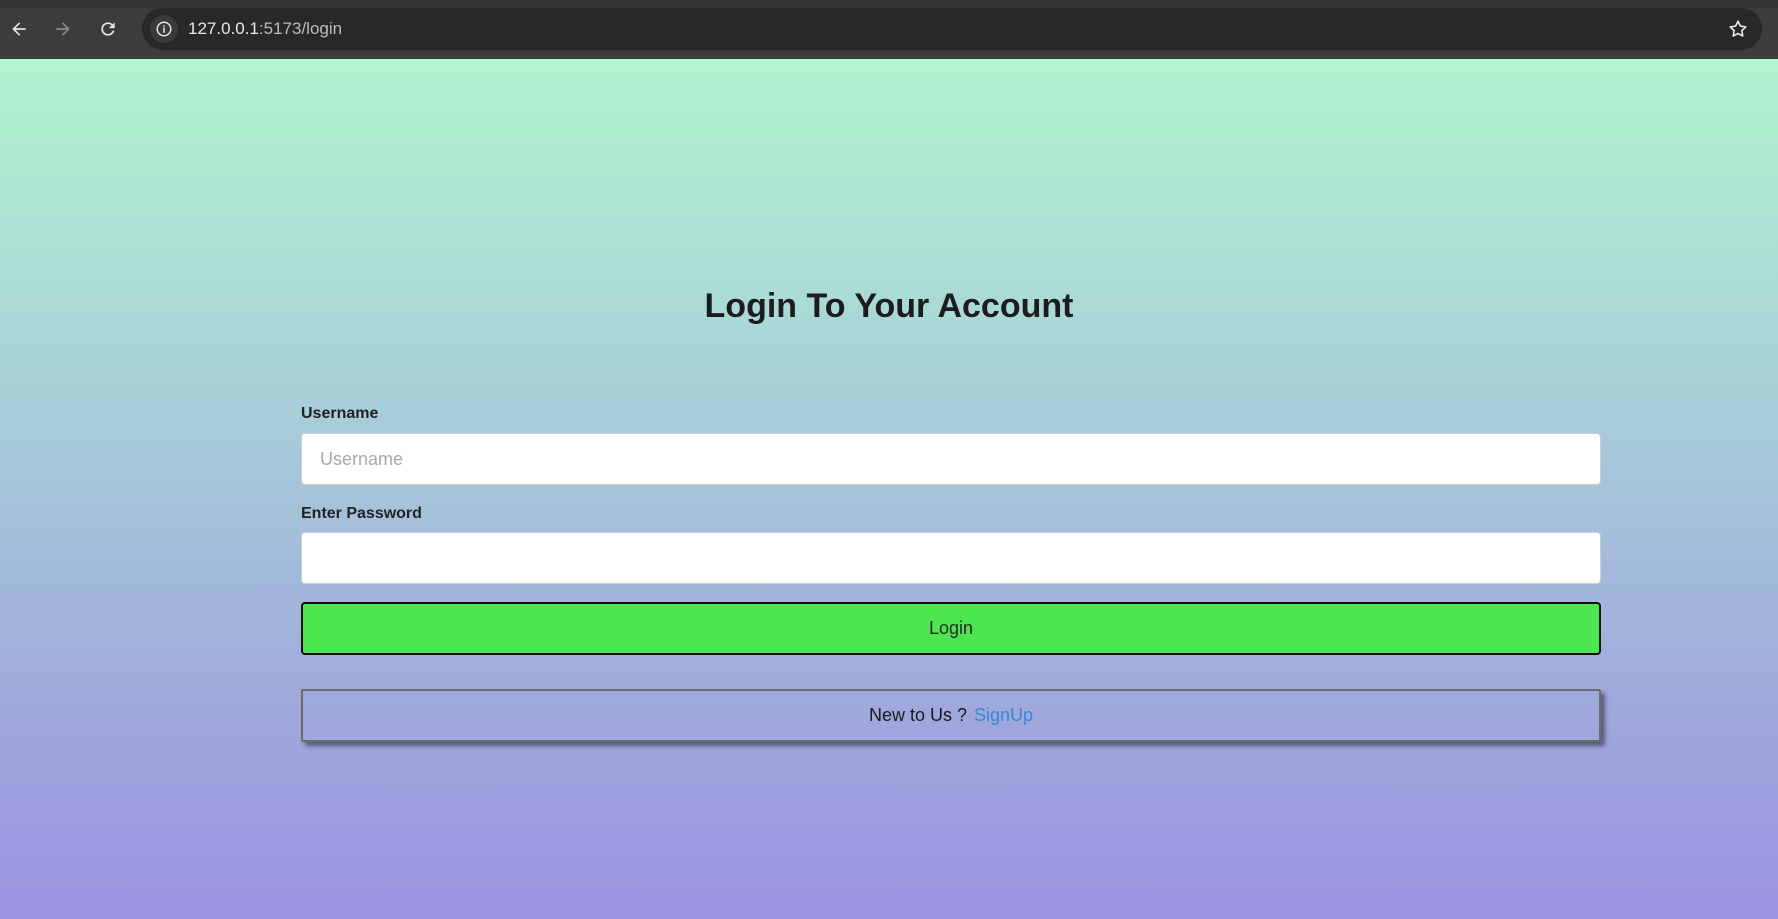 The image size is (1778, 919). I want to click on url-path: :5173/login, so click(300, 28).